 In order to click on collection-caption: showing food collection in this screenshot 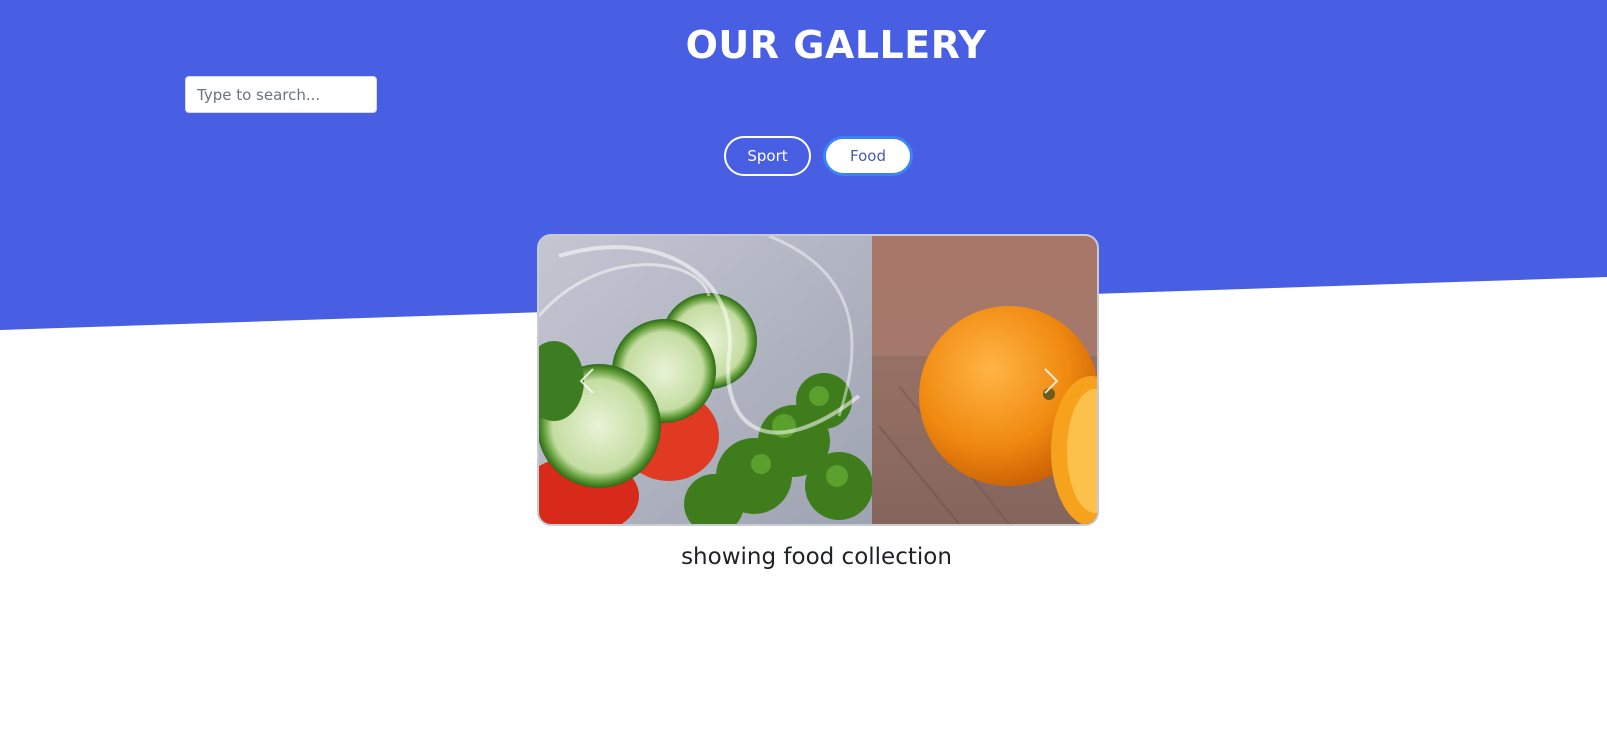, I will do `click(816, 557)`.